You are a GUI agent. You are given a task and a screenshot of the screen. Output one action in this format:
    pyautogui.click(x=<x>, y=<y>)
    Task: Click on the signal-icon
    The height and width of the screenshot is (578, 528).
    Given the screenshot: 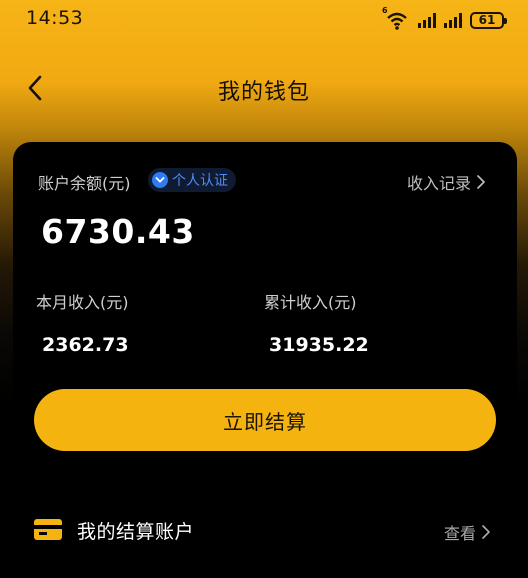 What is the action you would take?
    pyautogui.click(x=427, y=20)
    